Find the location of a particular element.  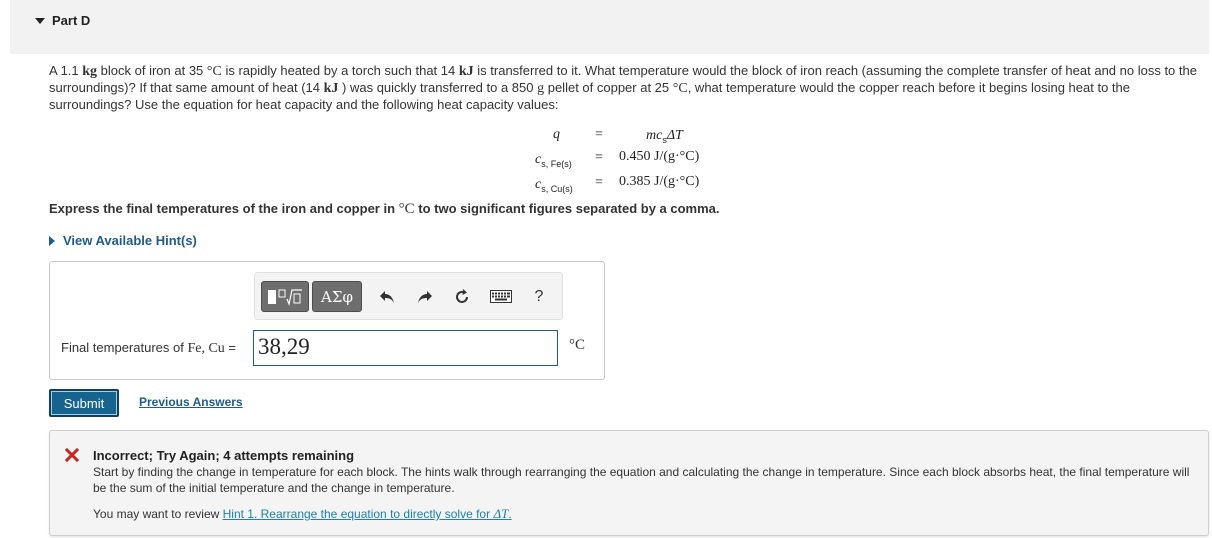

hint-1-link-var: ΔT is located at coordinates (501, 513).